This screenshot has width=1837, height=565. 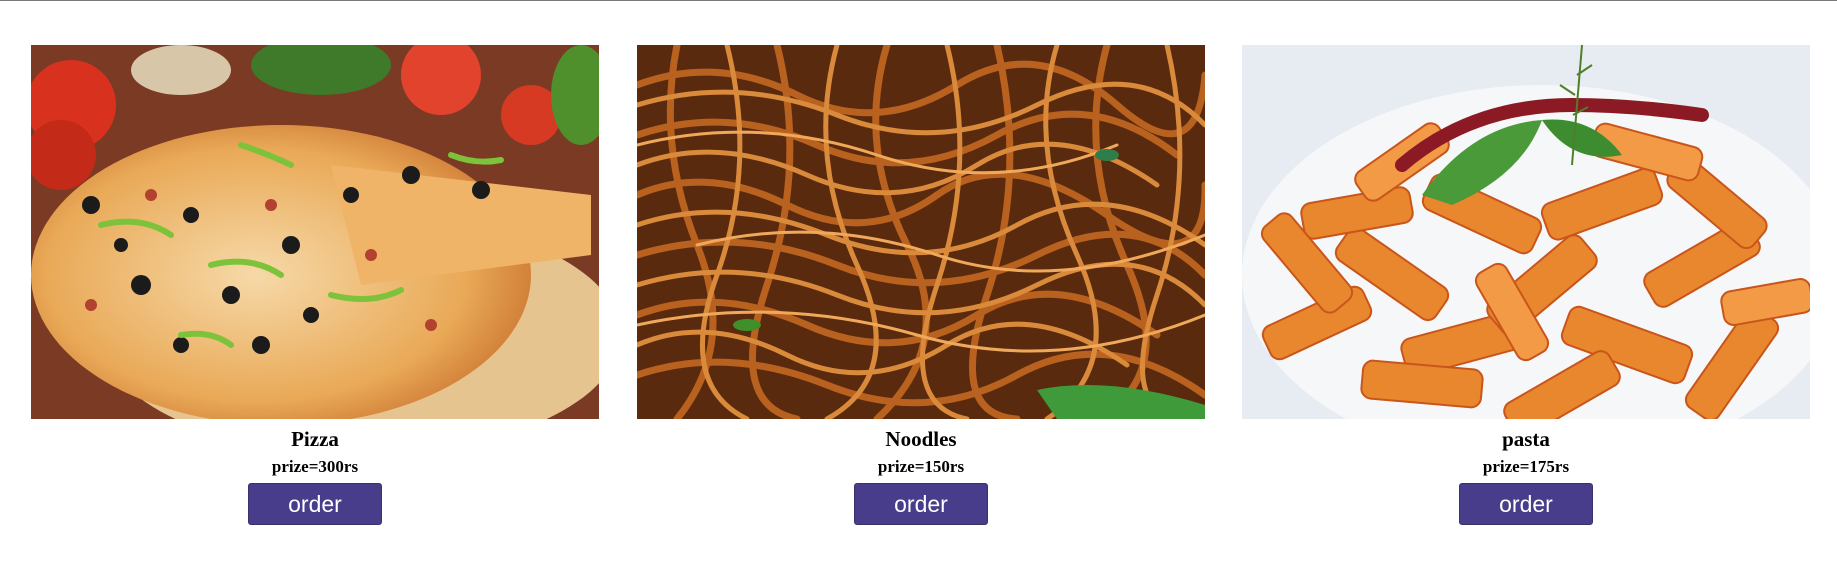 What do you see at coordinates (315, 504) in the screenshot?
I see `order-button-pizza: order` at bounding box center [315, 504].